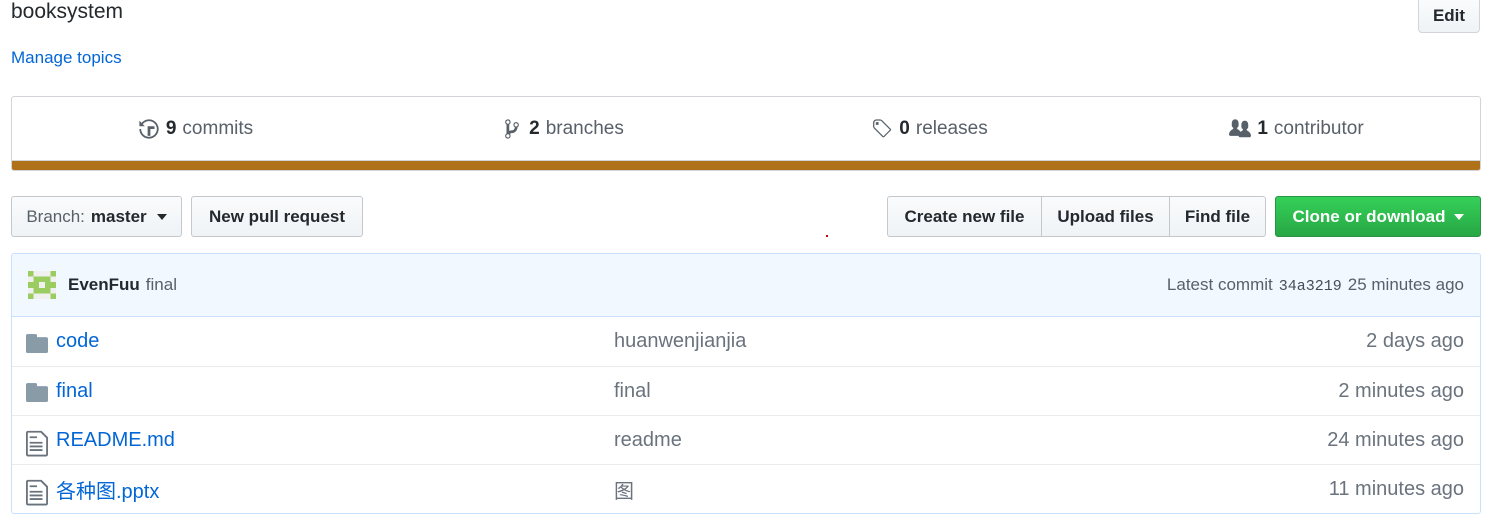 Image resolution: width=1494 pixels, height=525 pixels. What do you see at coordinates (680, 341) in the screenshot?
I see `file-commit-message-link: huanwenjianjia` at bounding box center [680, 341].